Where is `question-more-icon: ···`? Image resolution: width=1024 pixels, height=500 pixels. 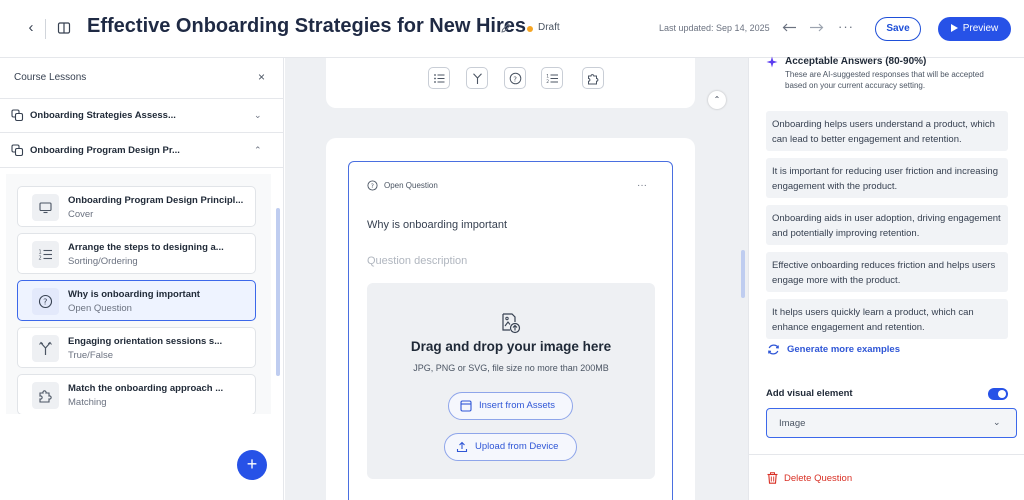 question-more-icon: ··· is located at coordinates (642, 185).